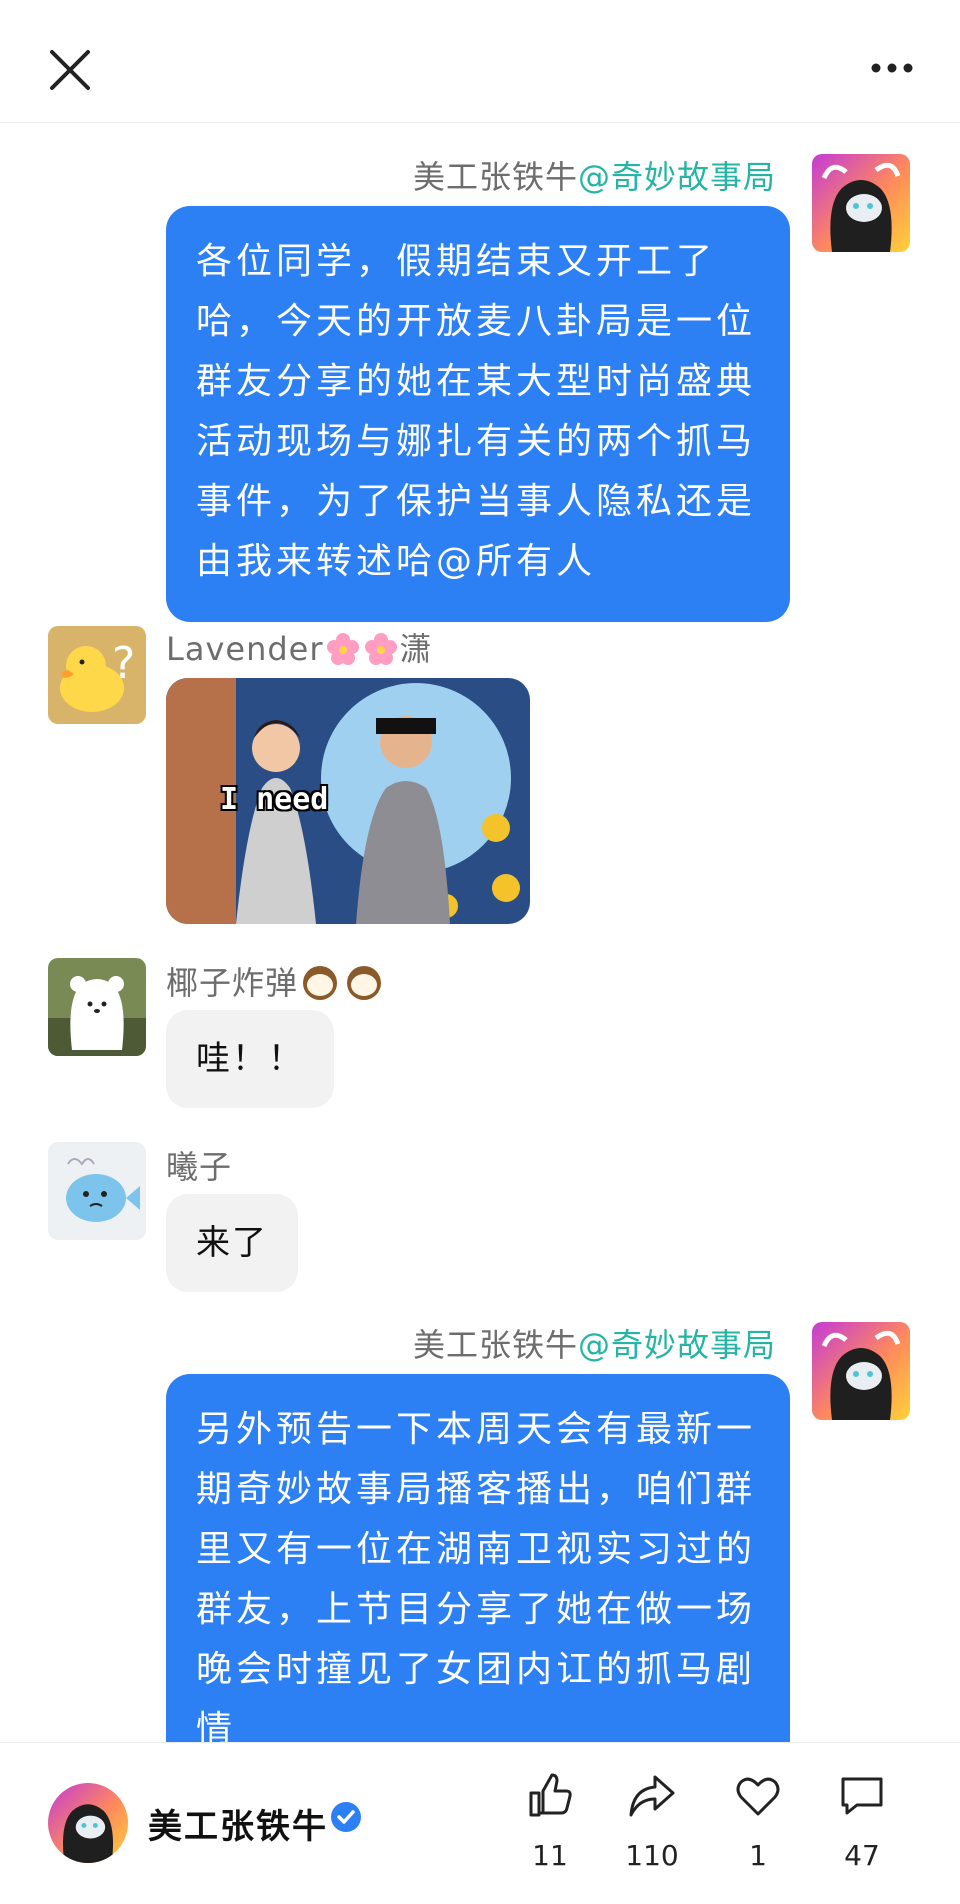 The height and width of the screenshot is (1904, 960). What do you see at coordinates (232, 983) in the screenshot?
I see `sender-name-text: 椰子炸弹` at bounding box center [232, 983].